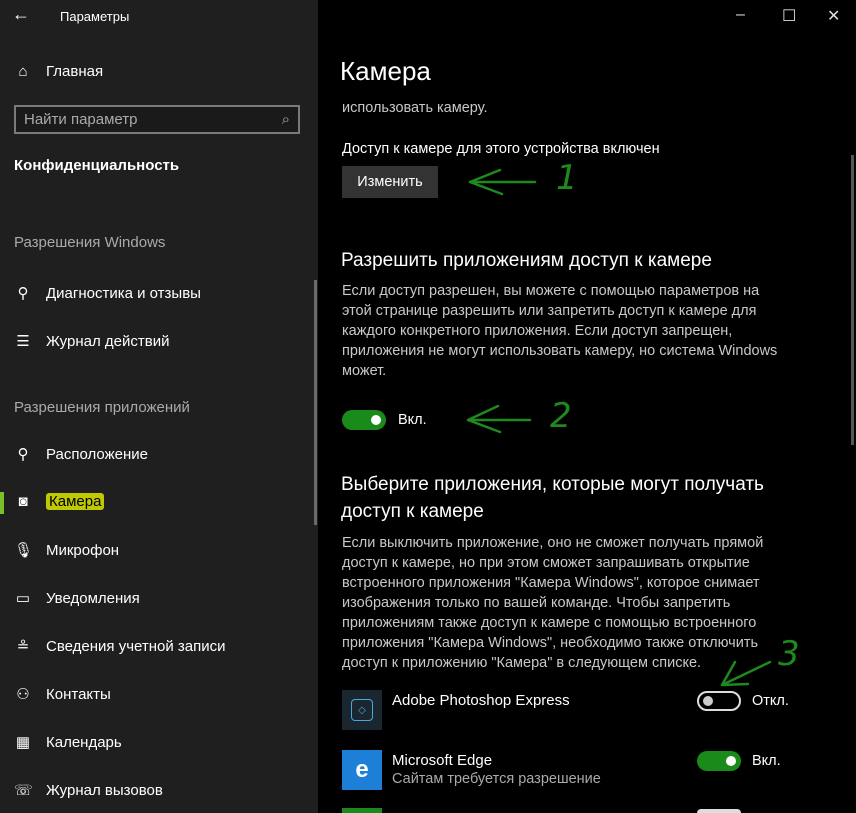  What do you see at coordinates (362, 710) in the screenshot?
I see `photoshop-express-icon: ◇` at bounding box center [362, 710].